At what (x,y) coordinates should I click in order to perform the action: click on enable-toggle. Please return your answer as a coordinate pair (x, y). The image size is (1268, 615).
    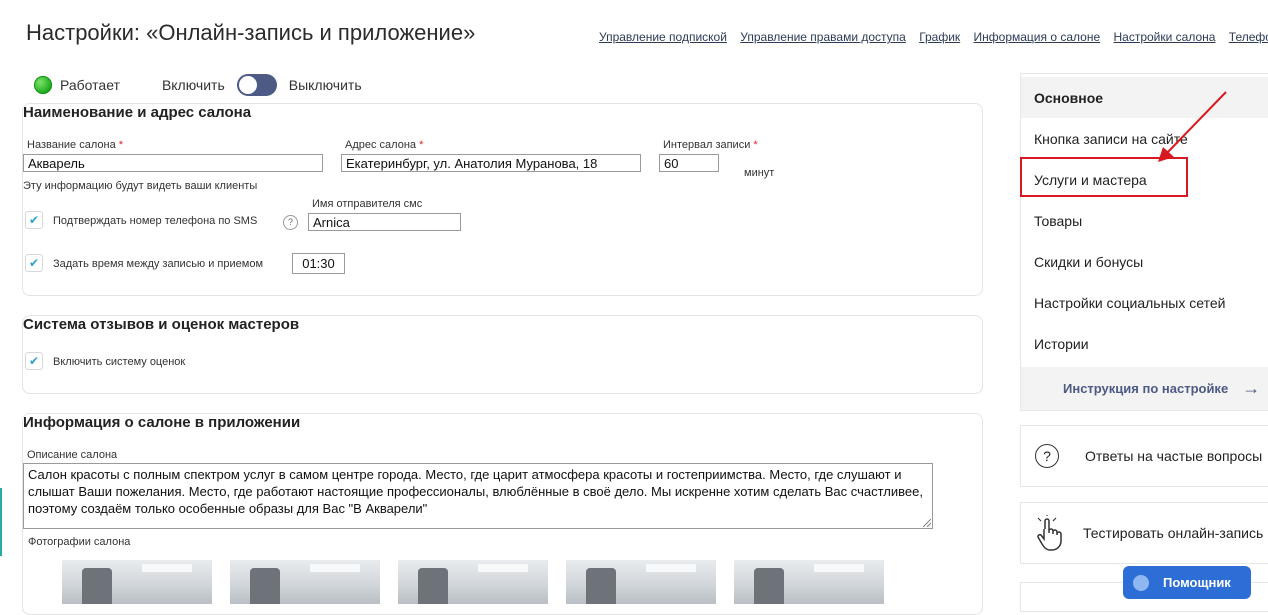
    Looking at the image, I should click on (256, 85).